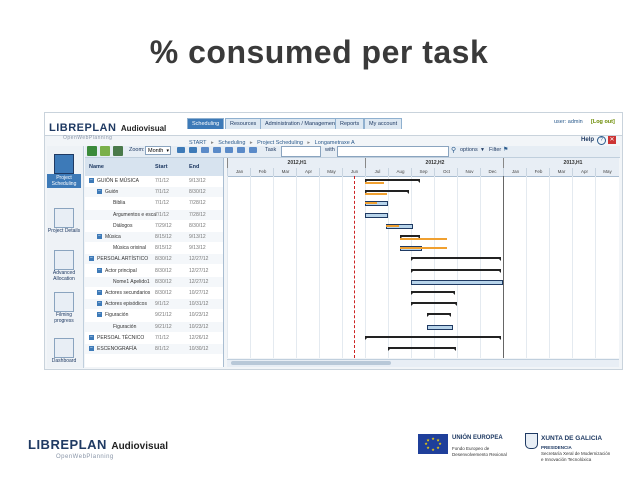 The image size is (638, 478). What do you see at coordinates (198, 293) in the screenshot?
I see `task-end: 10/27/12` at bounding box center [198, 293].